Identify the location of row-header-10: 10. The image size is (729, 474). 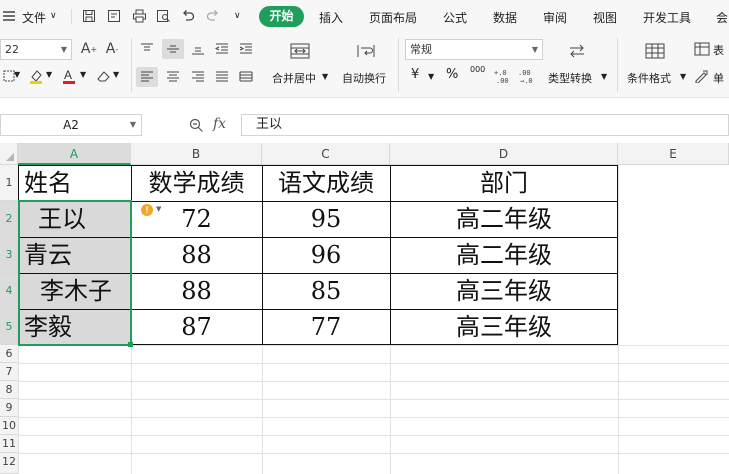
(9, 426).